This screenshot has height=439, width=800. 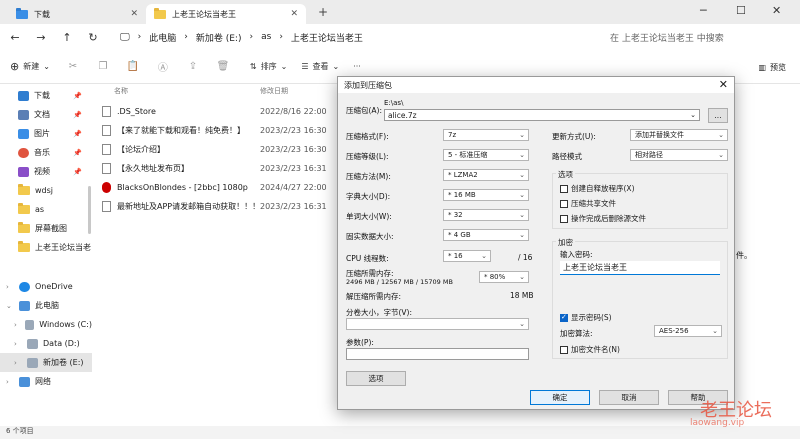 I want to click on sidebar-item-videos: 视频 📌, so click(x=46, y=171).